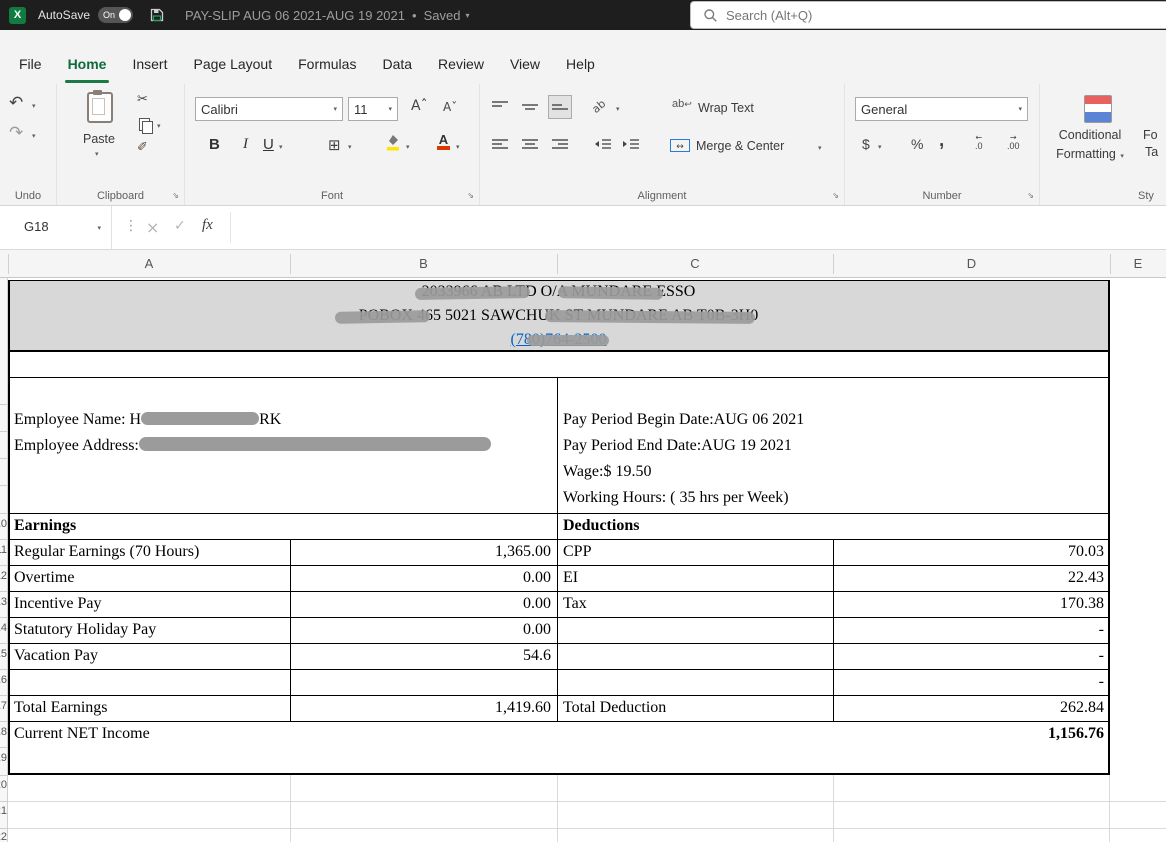 The height and width of the screenshot is (842, 1166). I want to click on cell-net-income-value: 1,156.76, so click(969, 734).